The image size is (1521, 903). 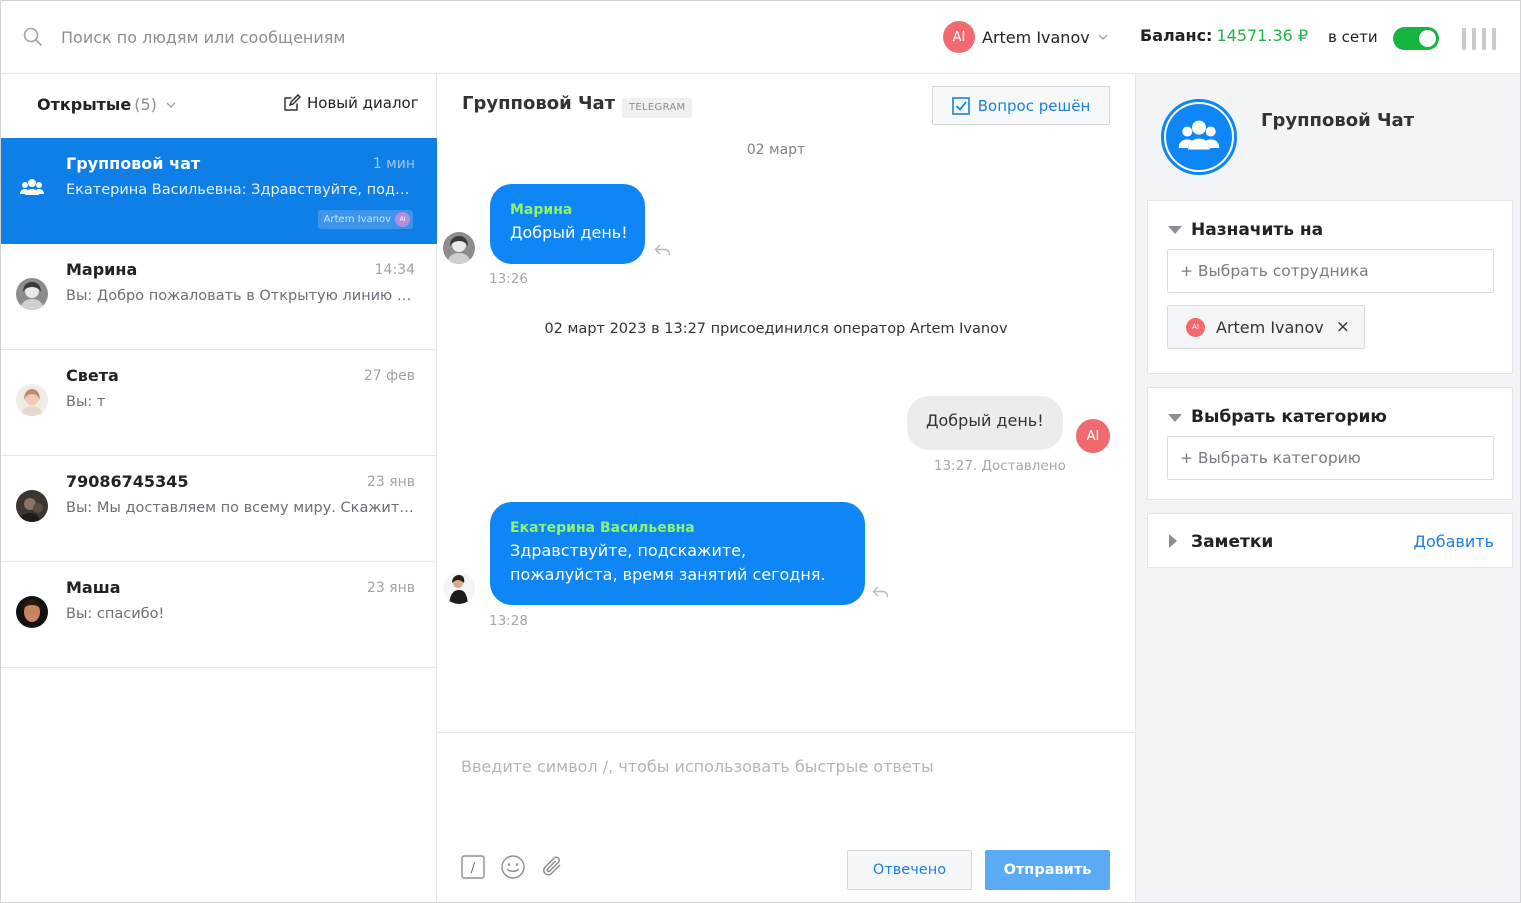 I want to click on dialog-preview: Вы: т, so click(x=241, y=402).